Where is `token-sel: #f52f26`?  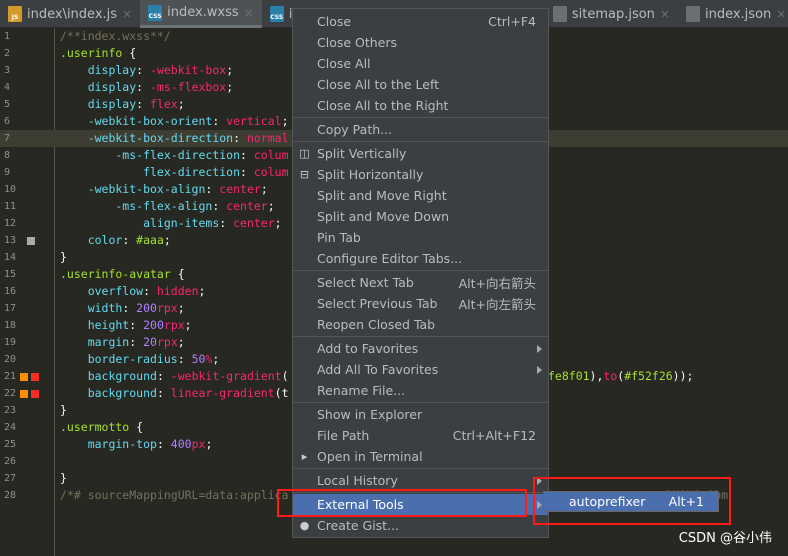
token-sel: #f52f26 is located at coordinates (648, 376).